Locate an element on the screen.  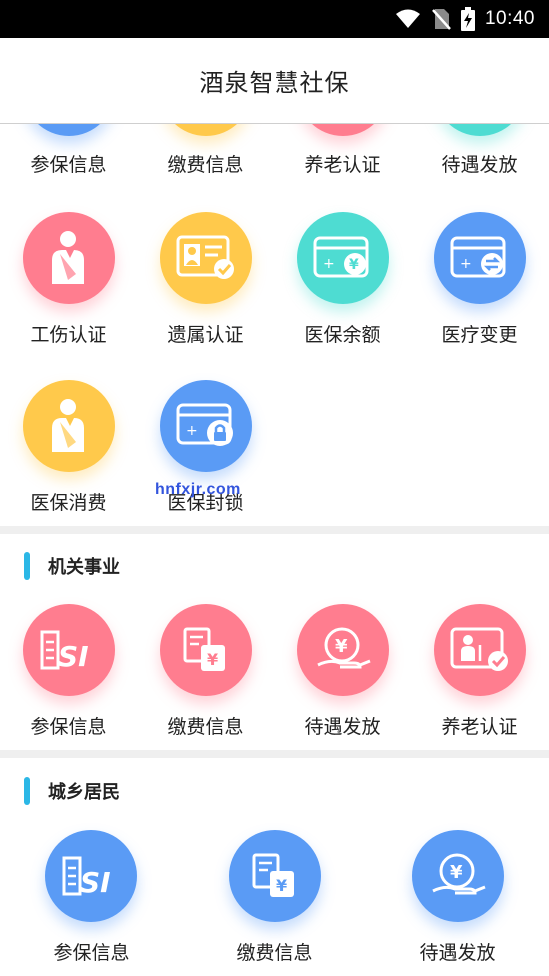
grid-item-insurance-spending: 医保消费 is located at coordinates (68, 450).